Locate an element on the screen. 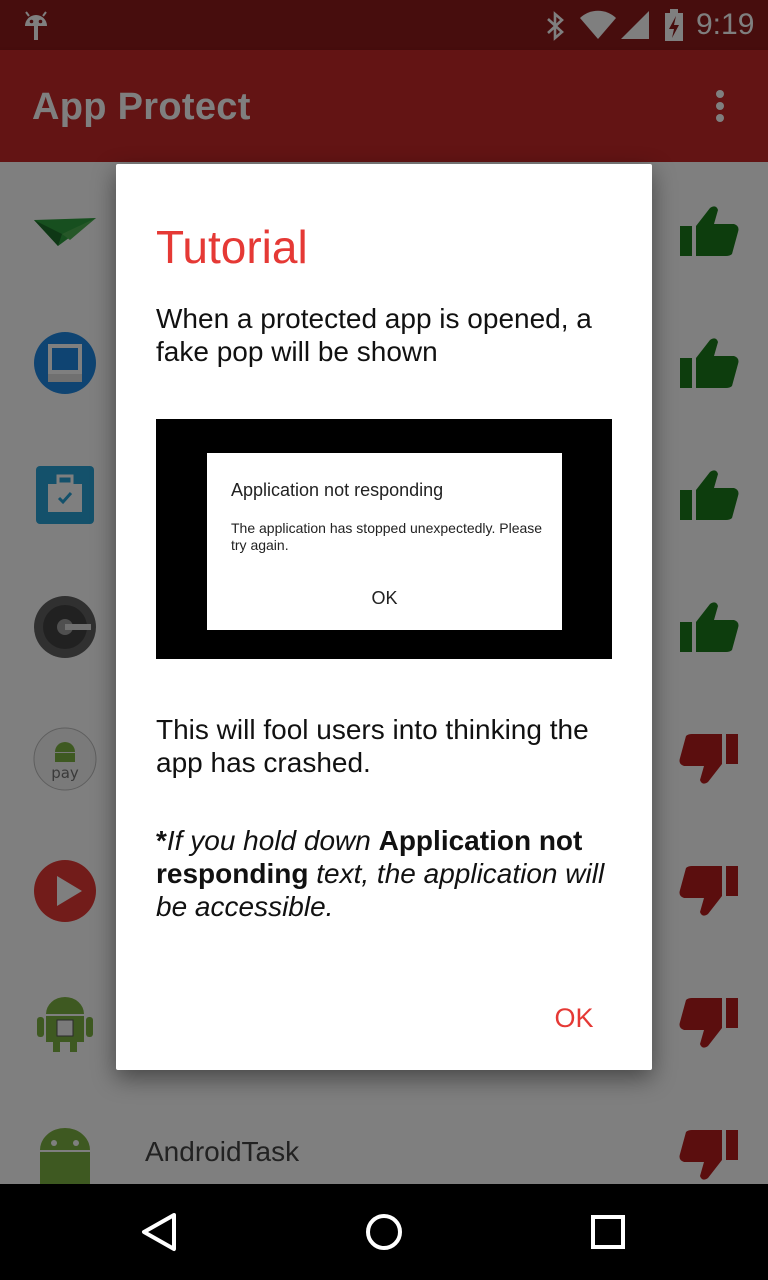  navigation-bar is located at coordinates (384, 1232).